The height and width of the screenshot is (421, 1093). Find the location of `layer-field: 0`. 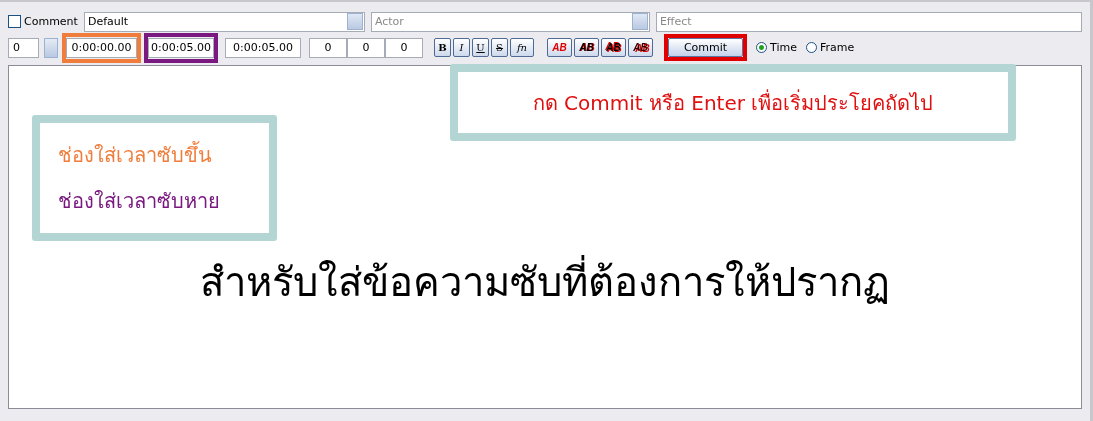

layer-field: 0 is located at coordinates (23, 47).